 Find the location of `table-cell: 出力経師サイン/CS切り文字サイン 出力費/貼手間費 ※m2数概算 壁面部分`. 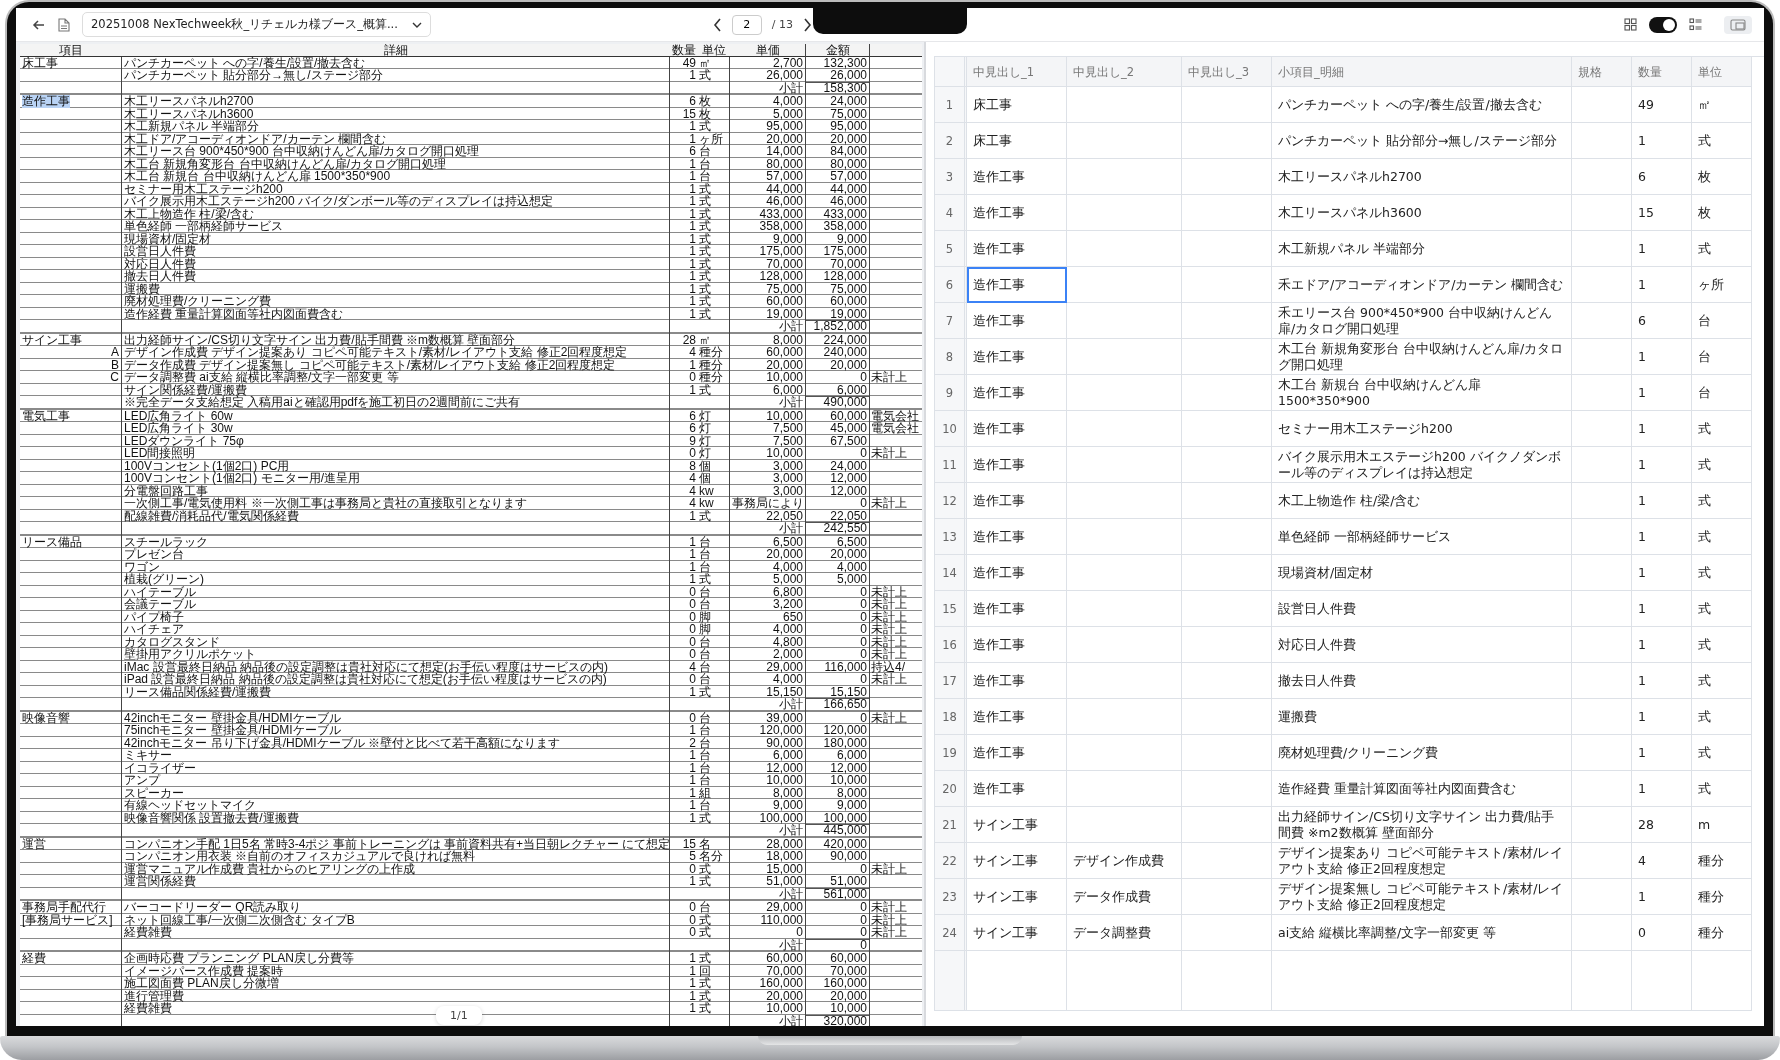

table-cell: 出力経師サイン/CS切り文字サイン 出力費/貼手間費 ※m2数概算 壁面部分 is located at coordinates (1422, 825).